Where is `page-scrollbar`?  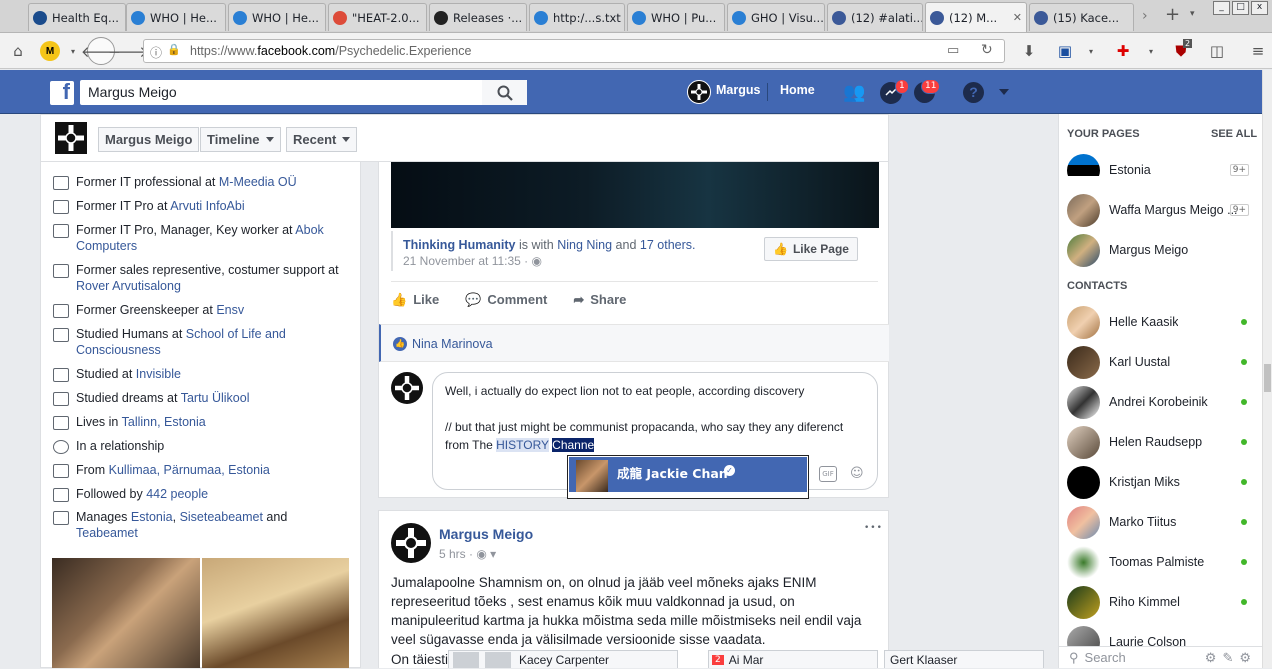 page-scrollbar is located at coordinates (1267, 369).